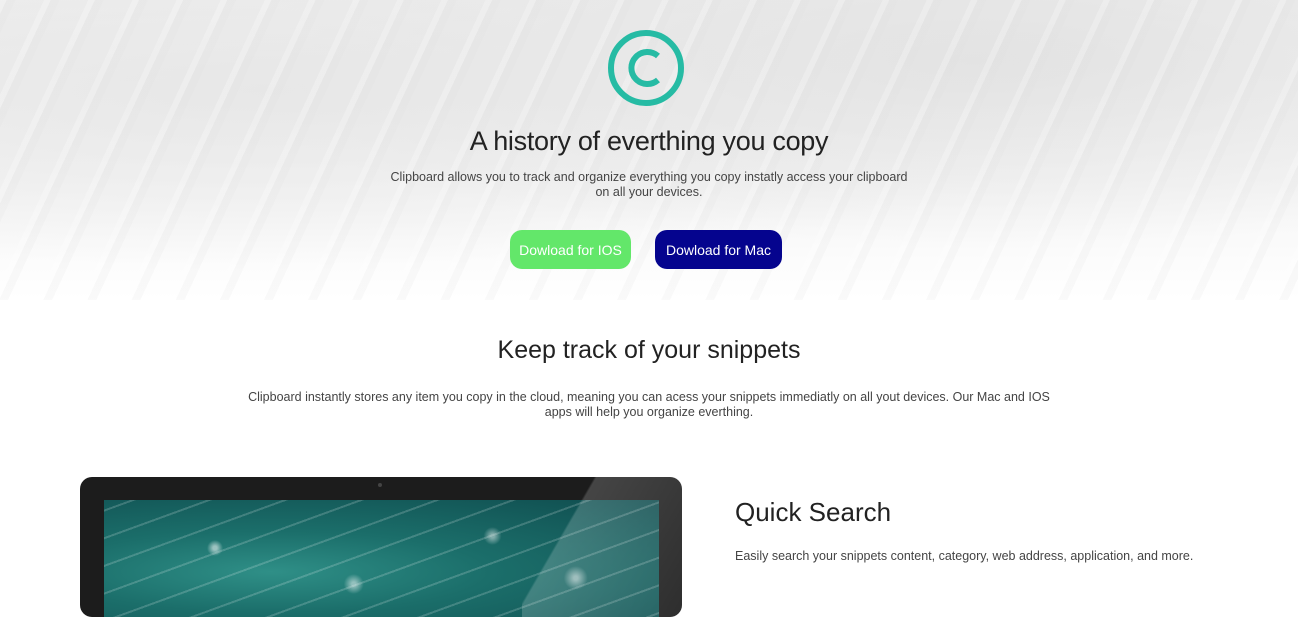  What do you see at coordinates (380, 485) in the screenshot?
I see `camera-dot` at bounding box center [380, 485].